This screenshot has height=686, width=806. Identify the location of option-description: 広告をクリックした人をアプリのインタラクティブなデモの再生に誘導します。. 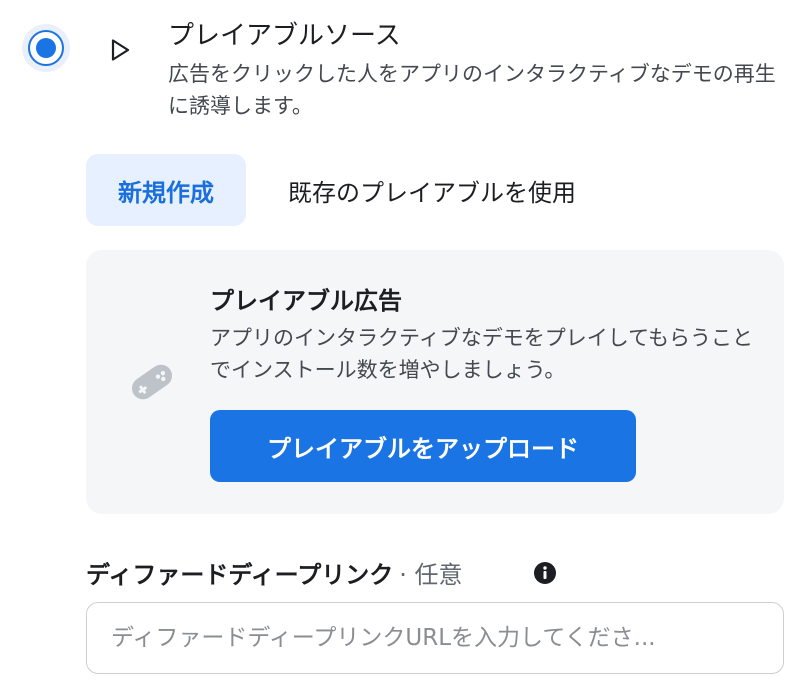
(472, 90).